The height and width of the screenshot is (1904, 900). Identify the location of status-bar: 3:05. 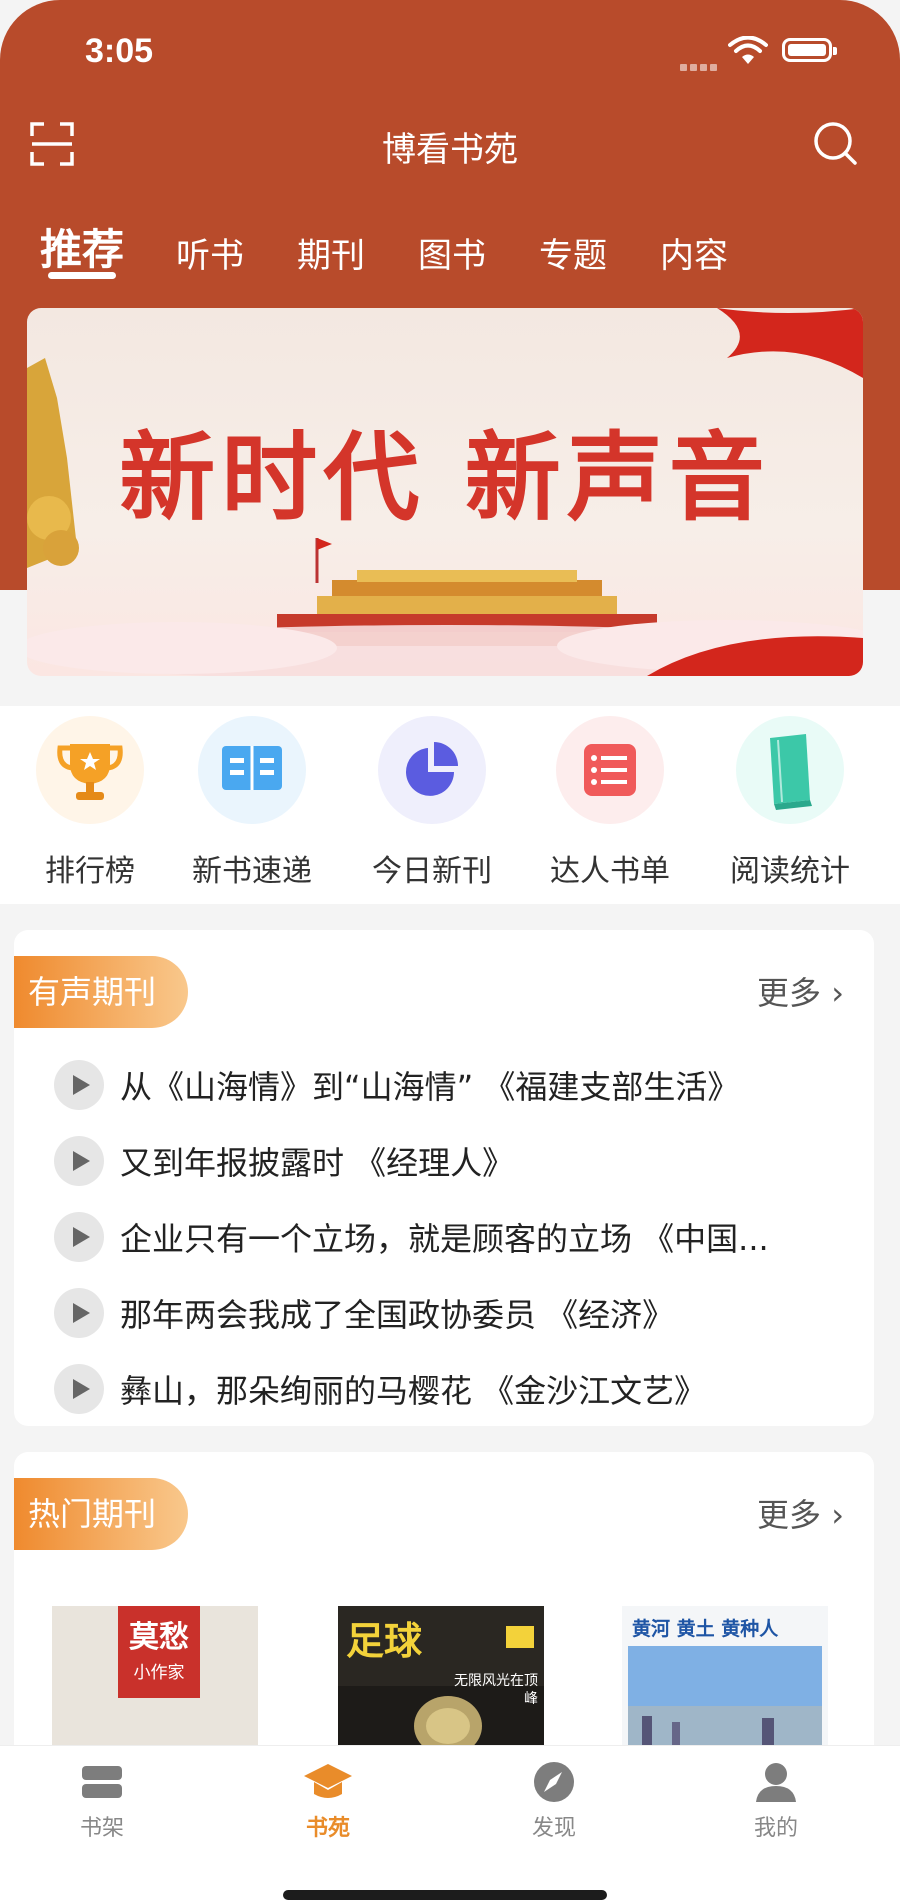
(450, 50).